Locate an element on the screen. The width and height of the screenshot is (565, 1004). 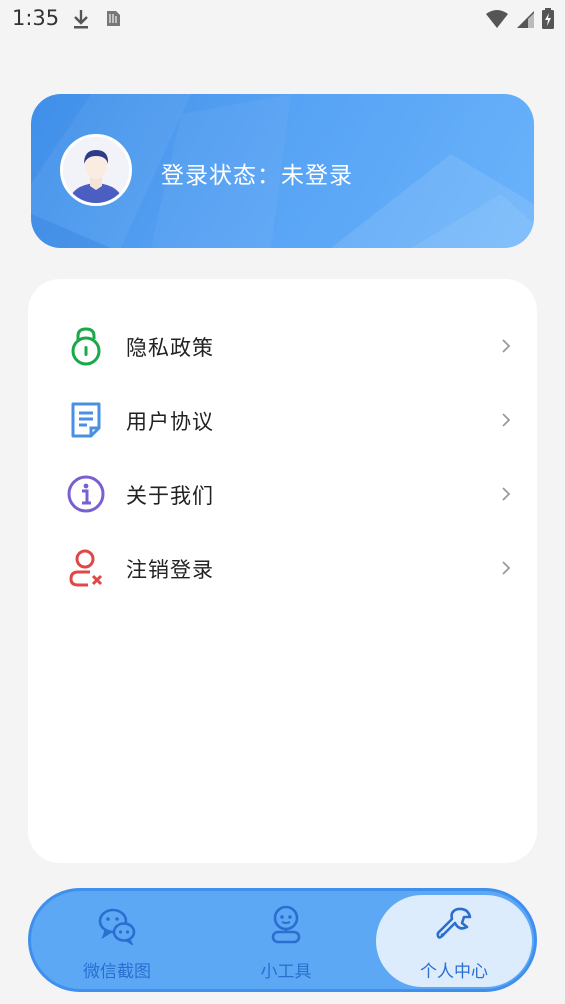
tab-label: 个人中心 is located at coordinates (454, 972).